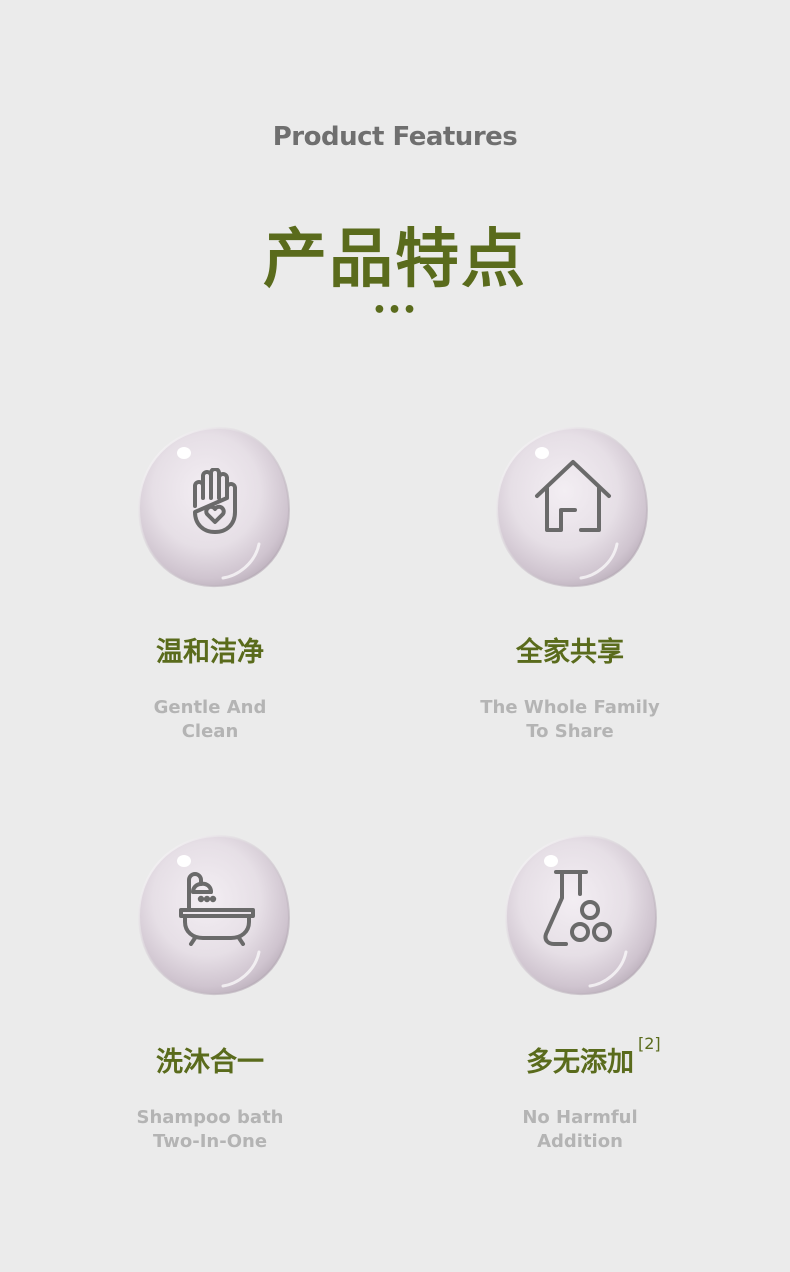  What do you see at coordinates (580, 1000) in the screenshot?
I see `feature-no-harmful: 多无添加 [2] No Harmful Addition` at bounding box center [580, 1000].